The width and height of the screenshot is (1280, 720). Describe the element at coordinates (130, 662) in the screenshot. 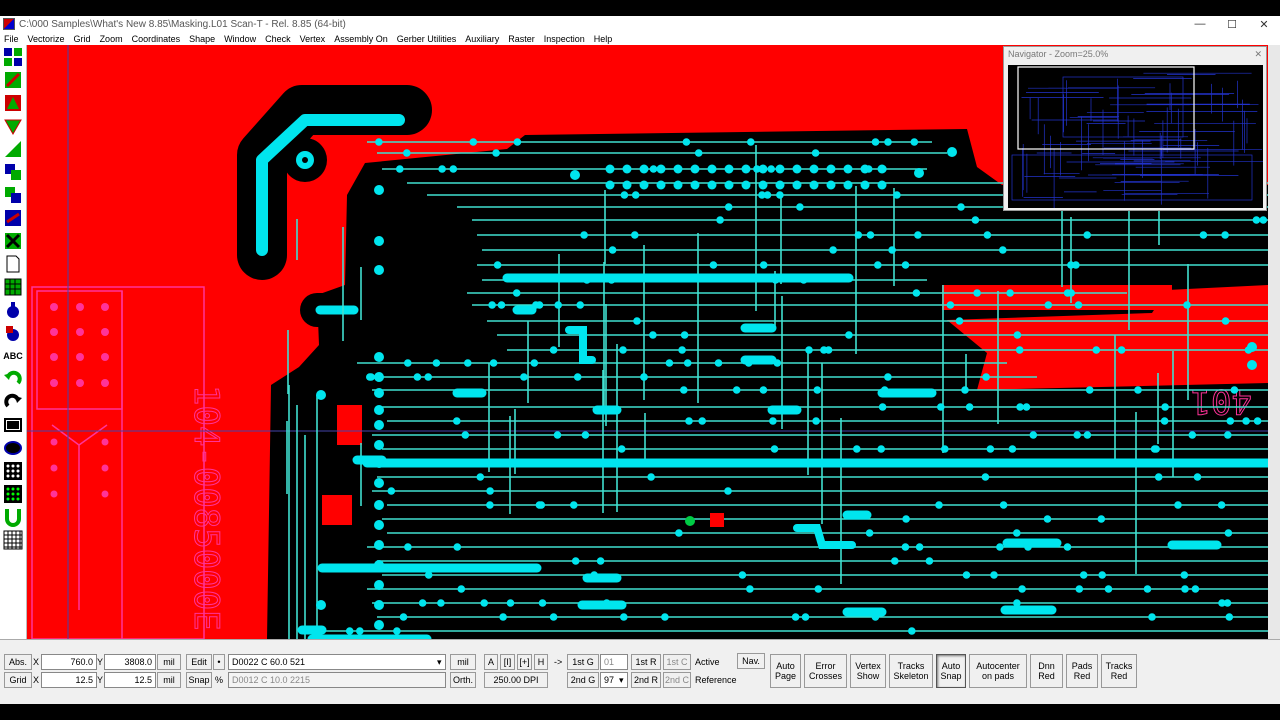

I see `abs-y-field: 3808.0` at that location.